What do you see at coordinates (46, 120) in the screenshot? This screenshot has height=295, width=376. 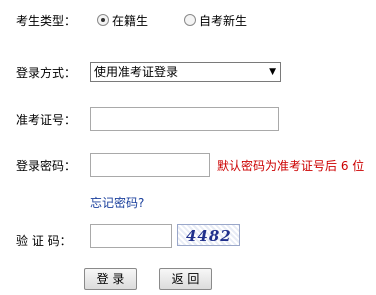 I see `ticket-label: 准考证号：` at bounding box center [46, 120].